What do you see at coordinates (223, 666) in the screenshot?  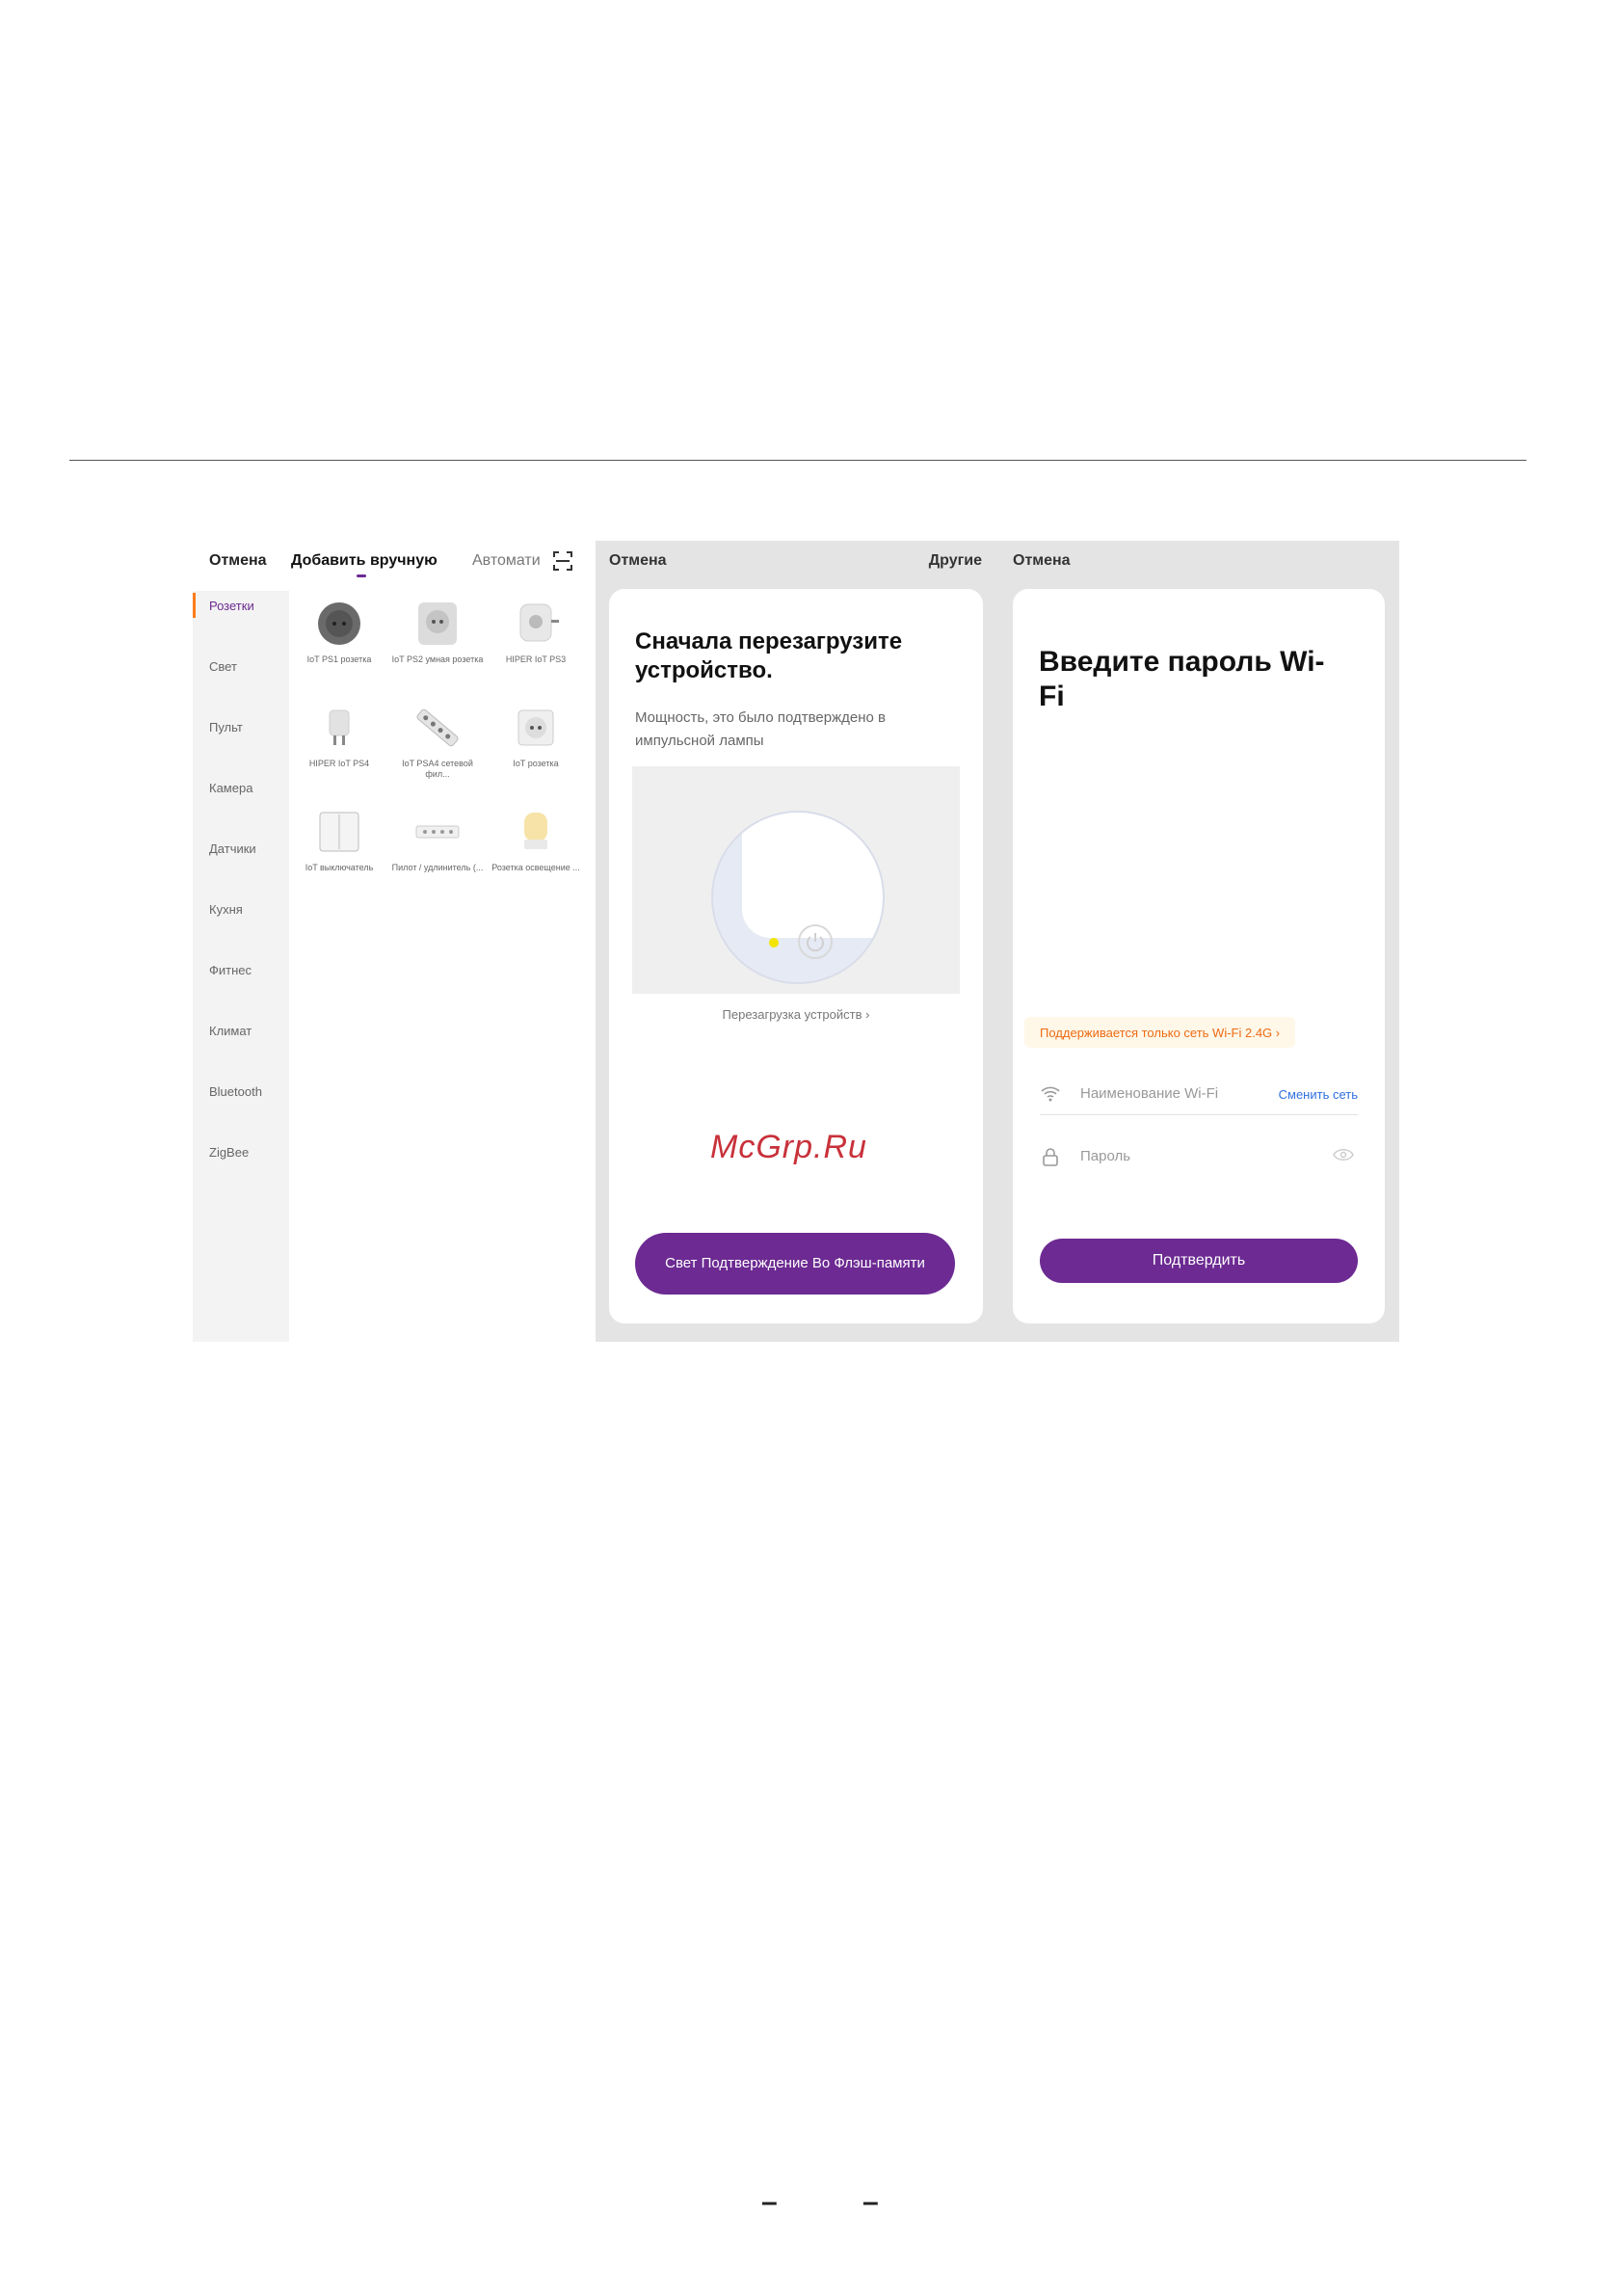 I see `category-item-light: Свет` at bounding box center [223, 666].